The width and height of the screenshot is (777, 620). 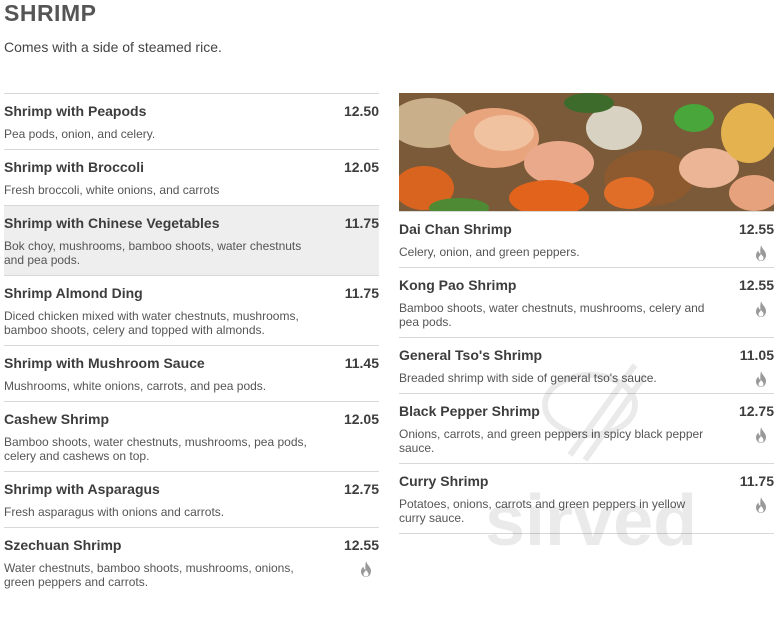 What do you see at coordinates (361, 363) in the screenshot?
I see `item-price: 11.45` at bounding box center [361, 363].